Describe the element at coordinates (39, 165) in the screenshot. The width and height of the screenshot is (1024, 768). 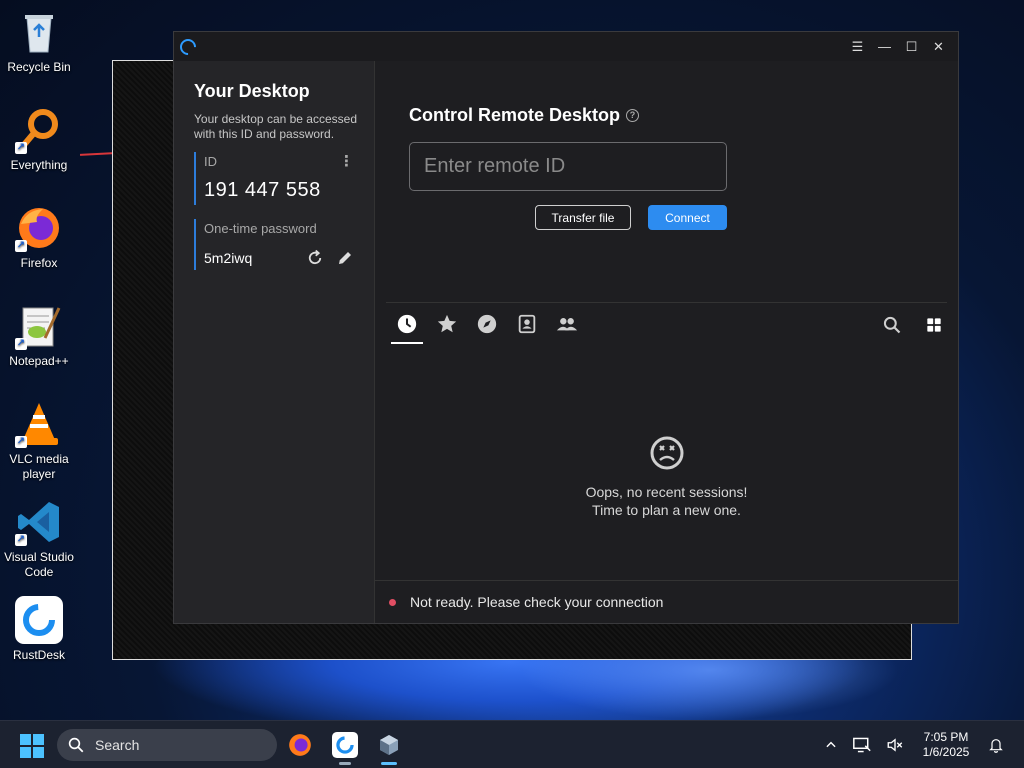
I see `desktop-icon-label: Everything` at that location.